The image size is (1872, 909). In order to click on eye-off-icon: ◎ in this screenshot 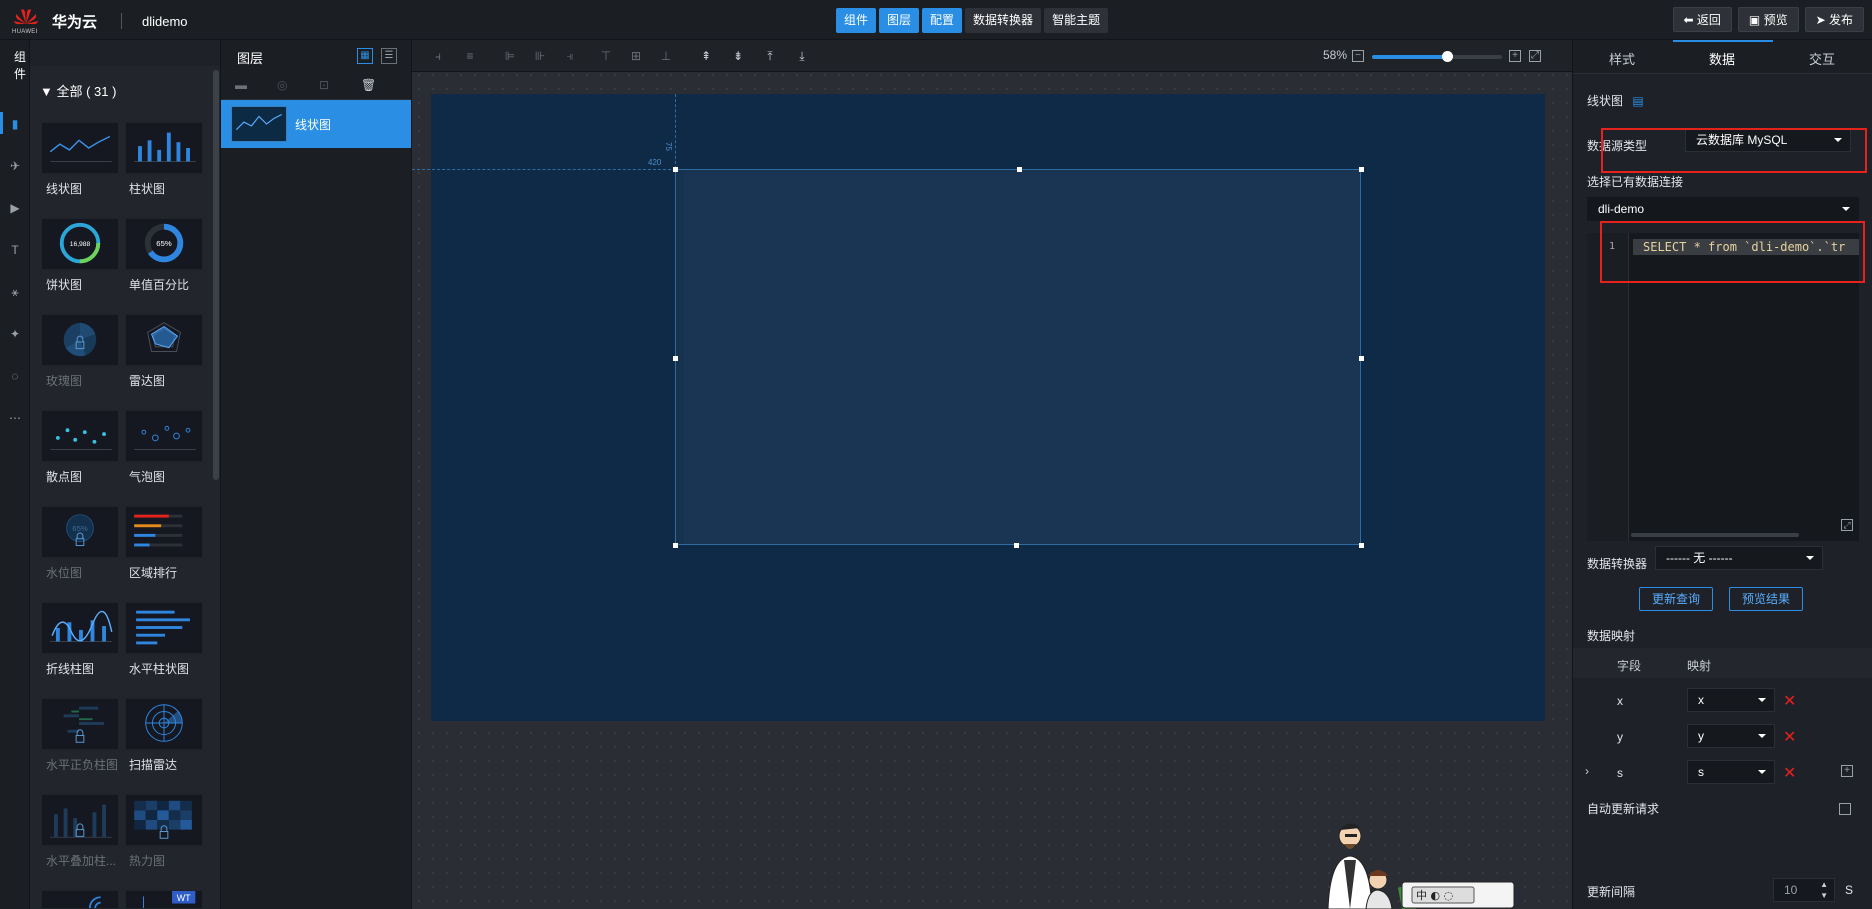, I will do `click(282, 85)`.